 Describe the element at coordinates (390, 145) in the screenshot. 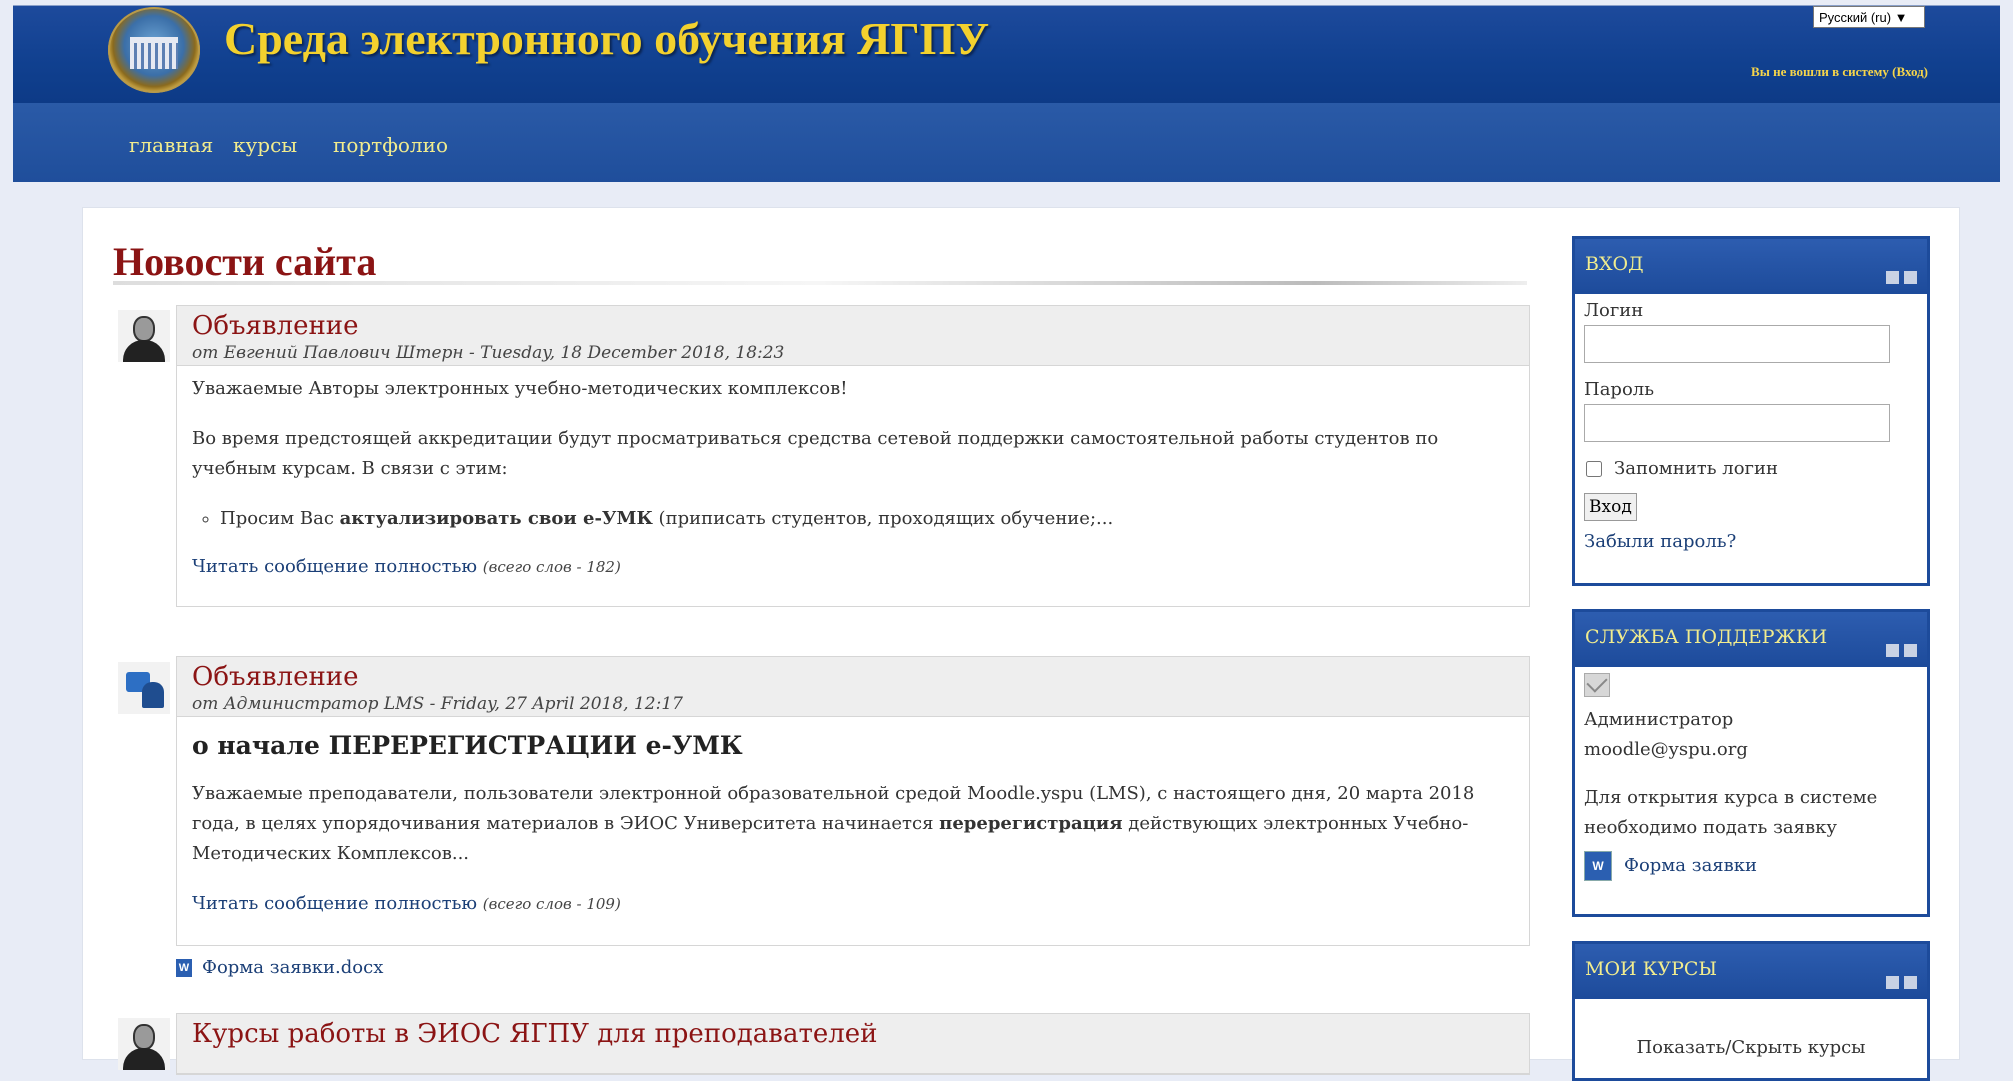

I see `nav-item-portfolio: портфолио` at that location.